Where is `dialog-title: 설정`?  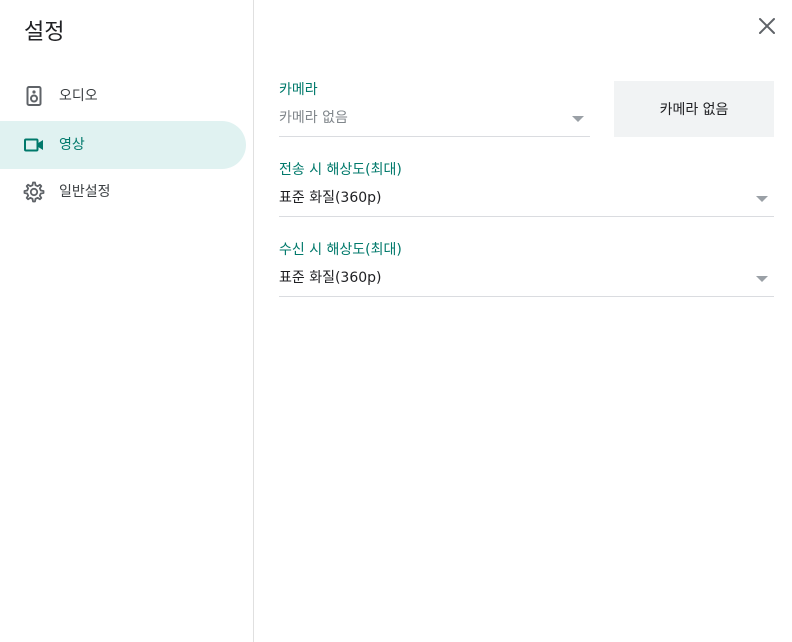
dialog-title: 설정 is located at coordinates (44, 32).